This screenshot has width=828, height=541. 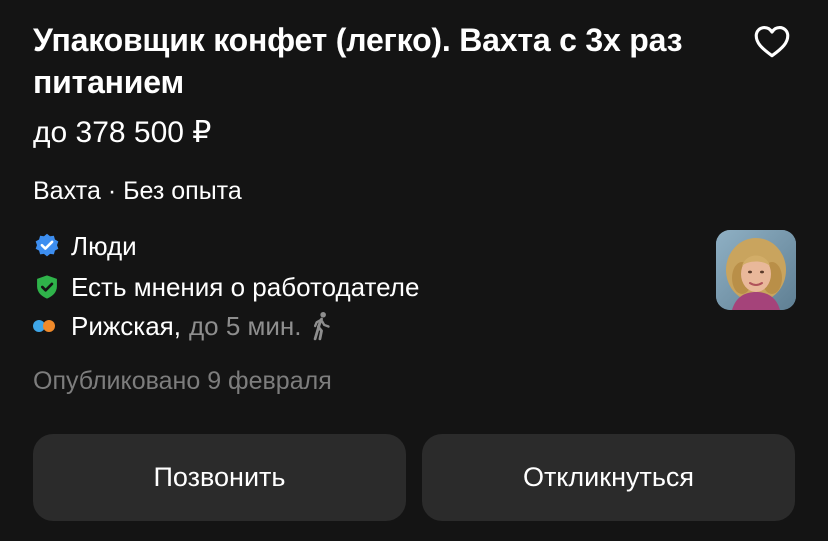 What do you see at coordinates (219, 477) in the screenshot?
I see `call-button: Позвонить` at bounding box center [219, 477].